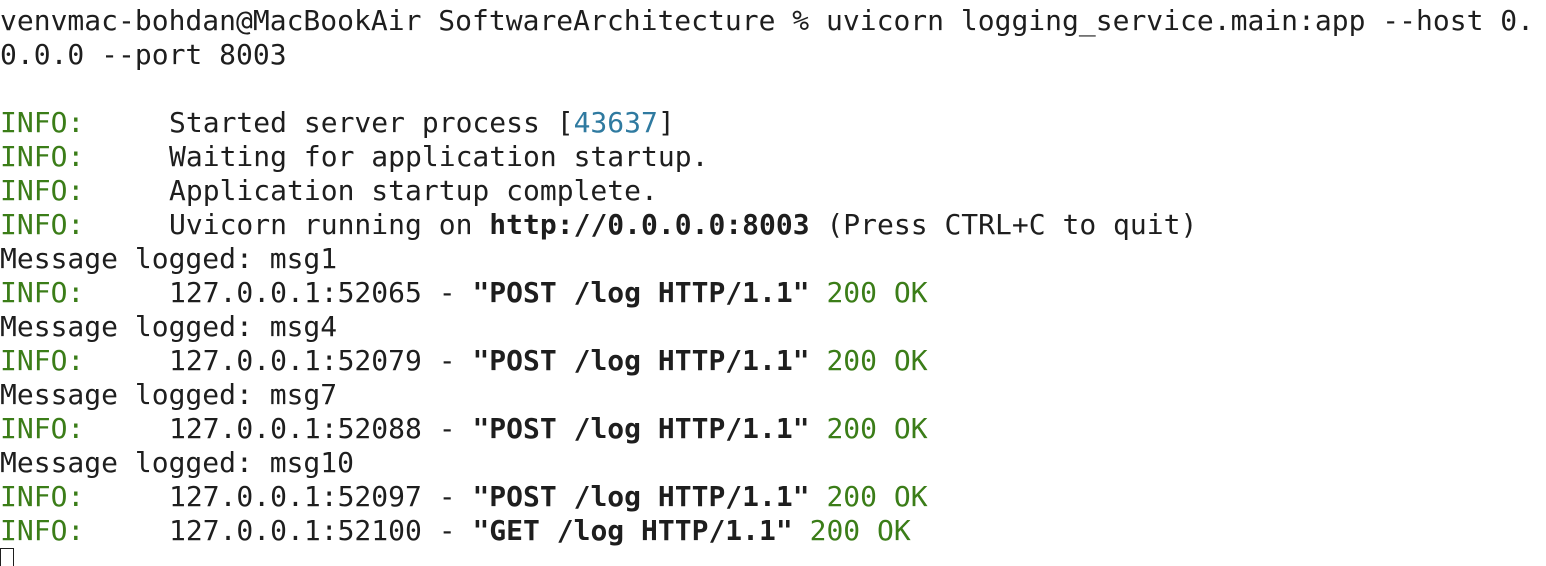 The height and width of the screenshot is (566, 1546). I want to click on terminal-cursor, so click(7, 557).